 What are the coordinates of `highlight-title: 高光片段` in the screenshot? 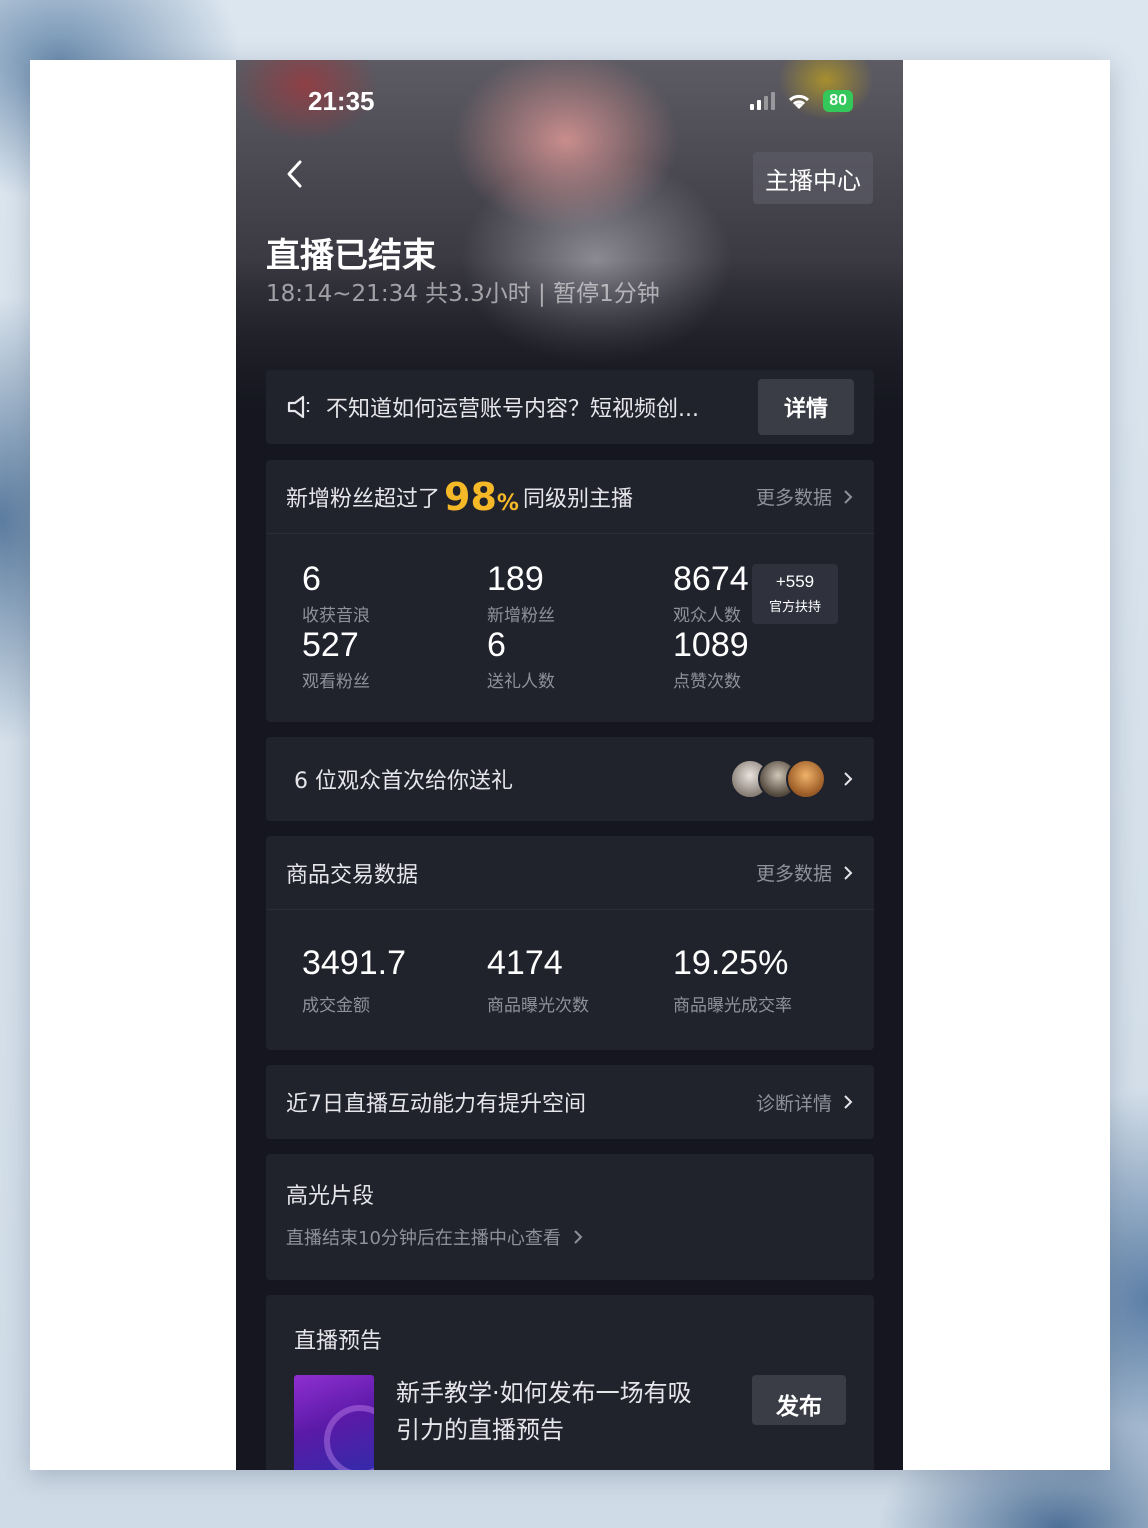 It's located at (330, 1196).